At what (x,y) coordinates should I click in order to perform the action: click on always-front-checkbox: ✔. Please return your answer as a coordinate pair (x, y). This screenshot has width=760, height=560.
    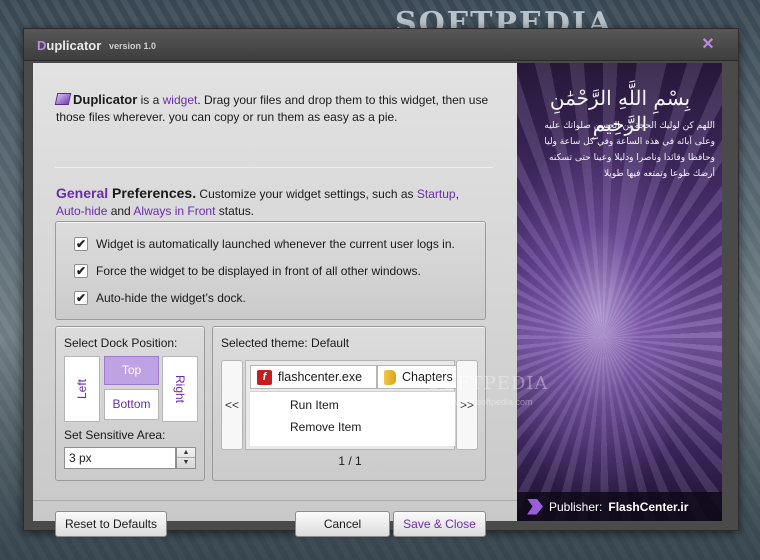
    Looking at the image, I should click on (81, 271).